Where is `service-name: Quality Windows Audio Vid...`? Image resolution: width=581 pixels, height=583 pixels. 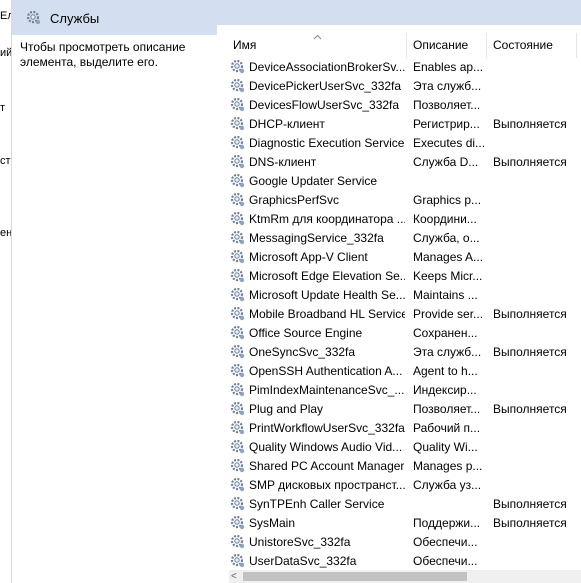 service-name: Quality Windows Audio Vid... is located at coordinates (326, 447).